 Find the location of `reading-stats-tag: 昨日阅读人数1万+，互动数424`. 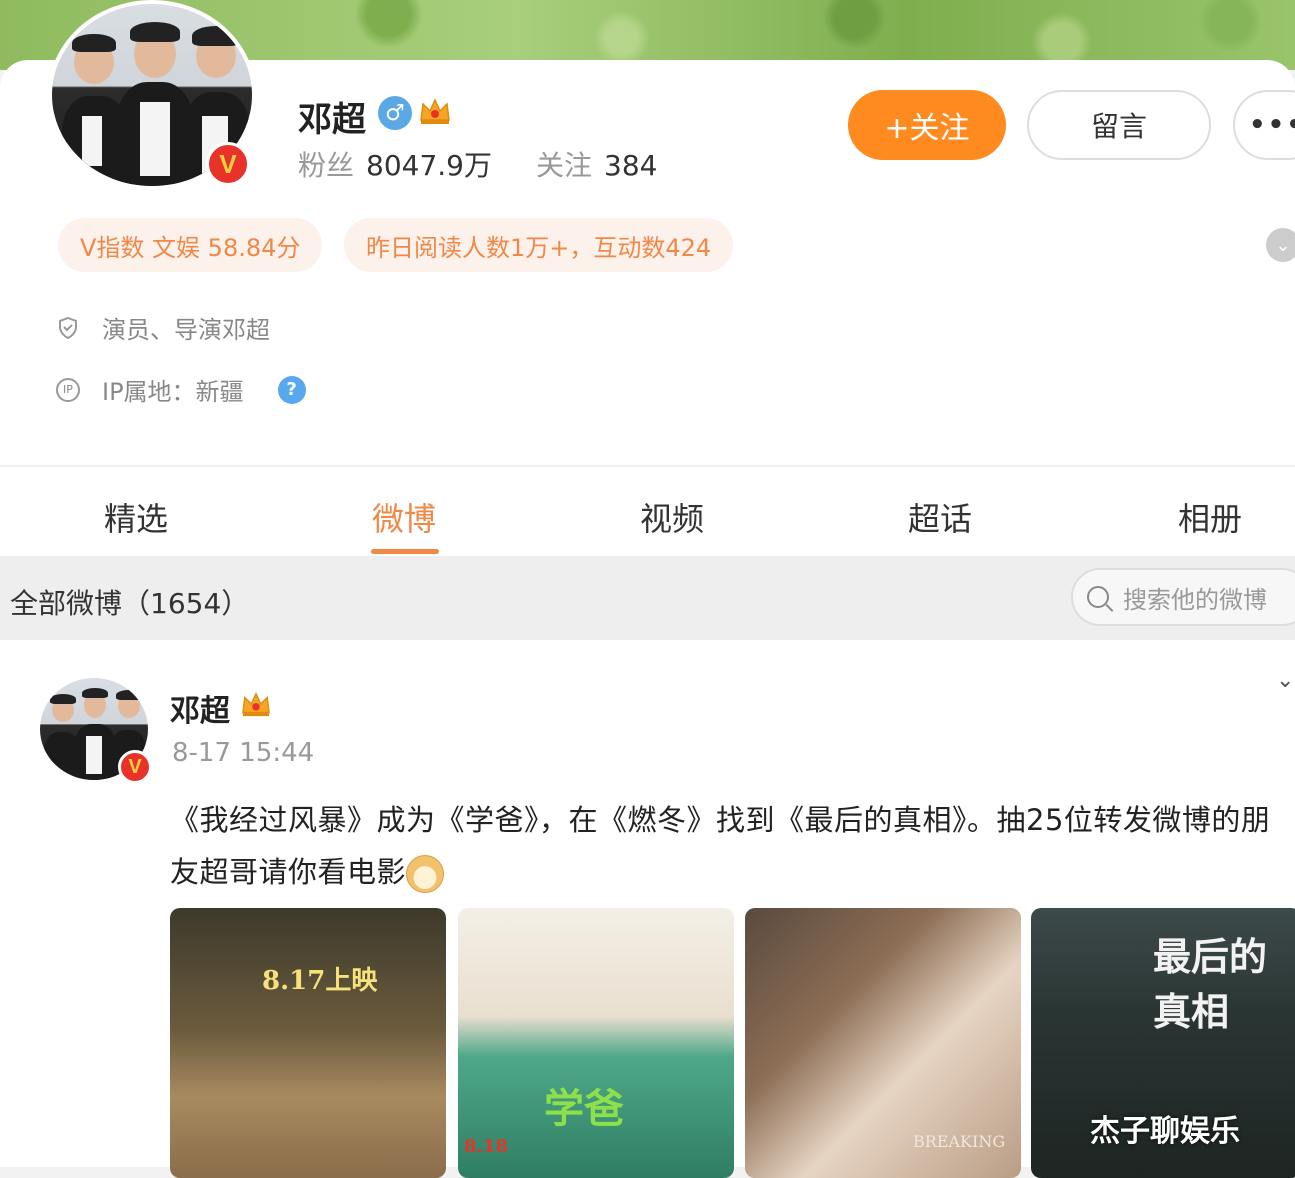

reading-stats-tag: 昨日阅读人数1万+，互动数424 is located at coordinates (539, 245).